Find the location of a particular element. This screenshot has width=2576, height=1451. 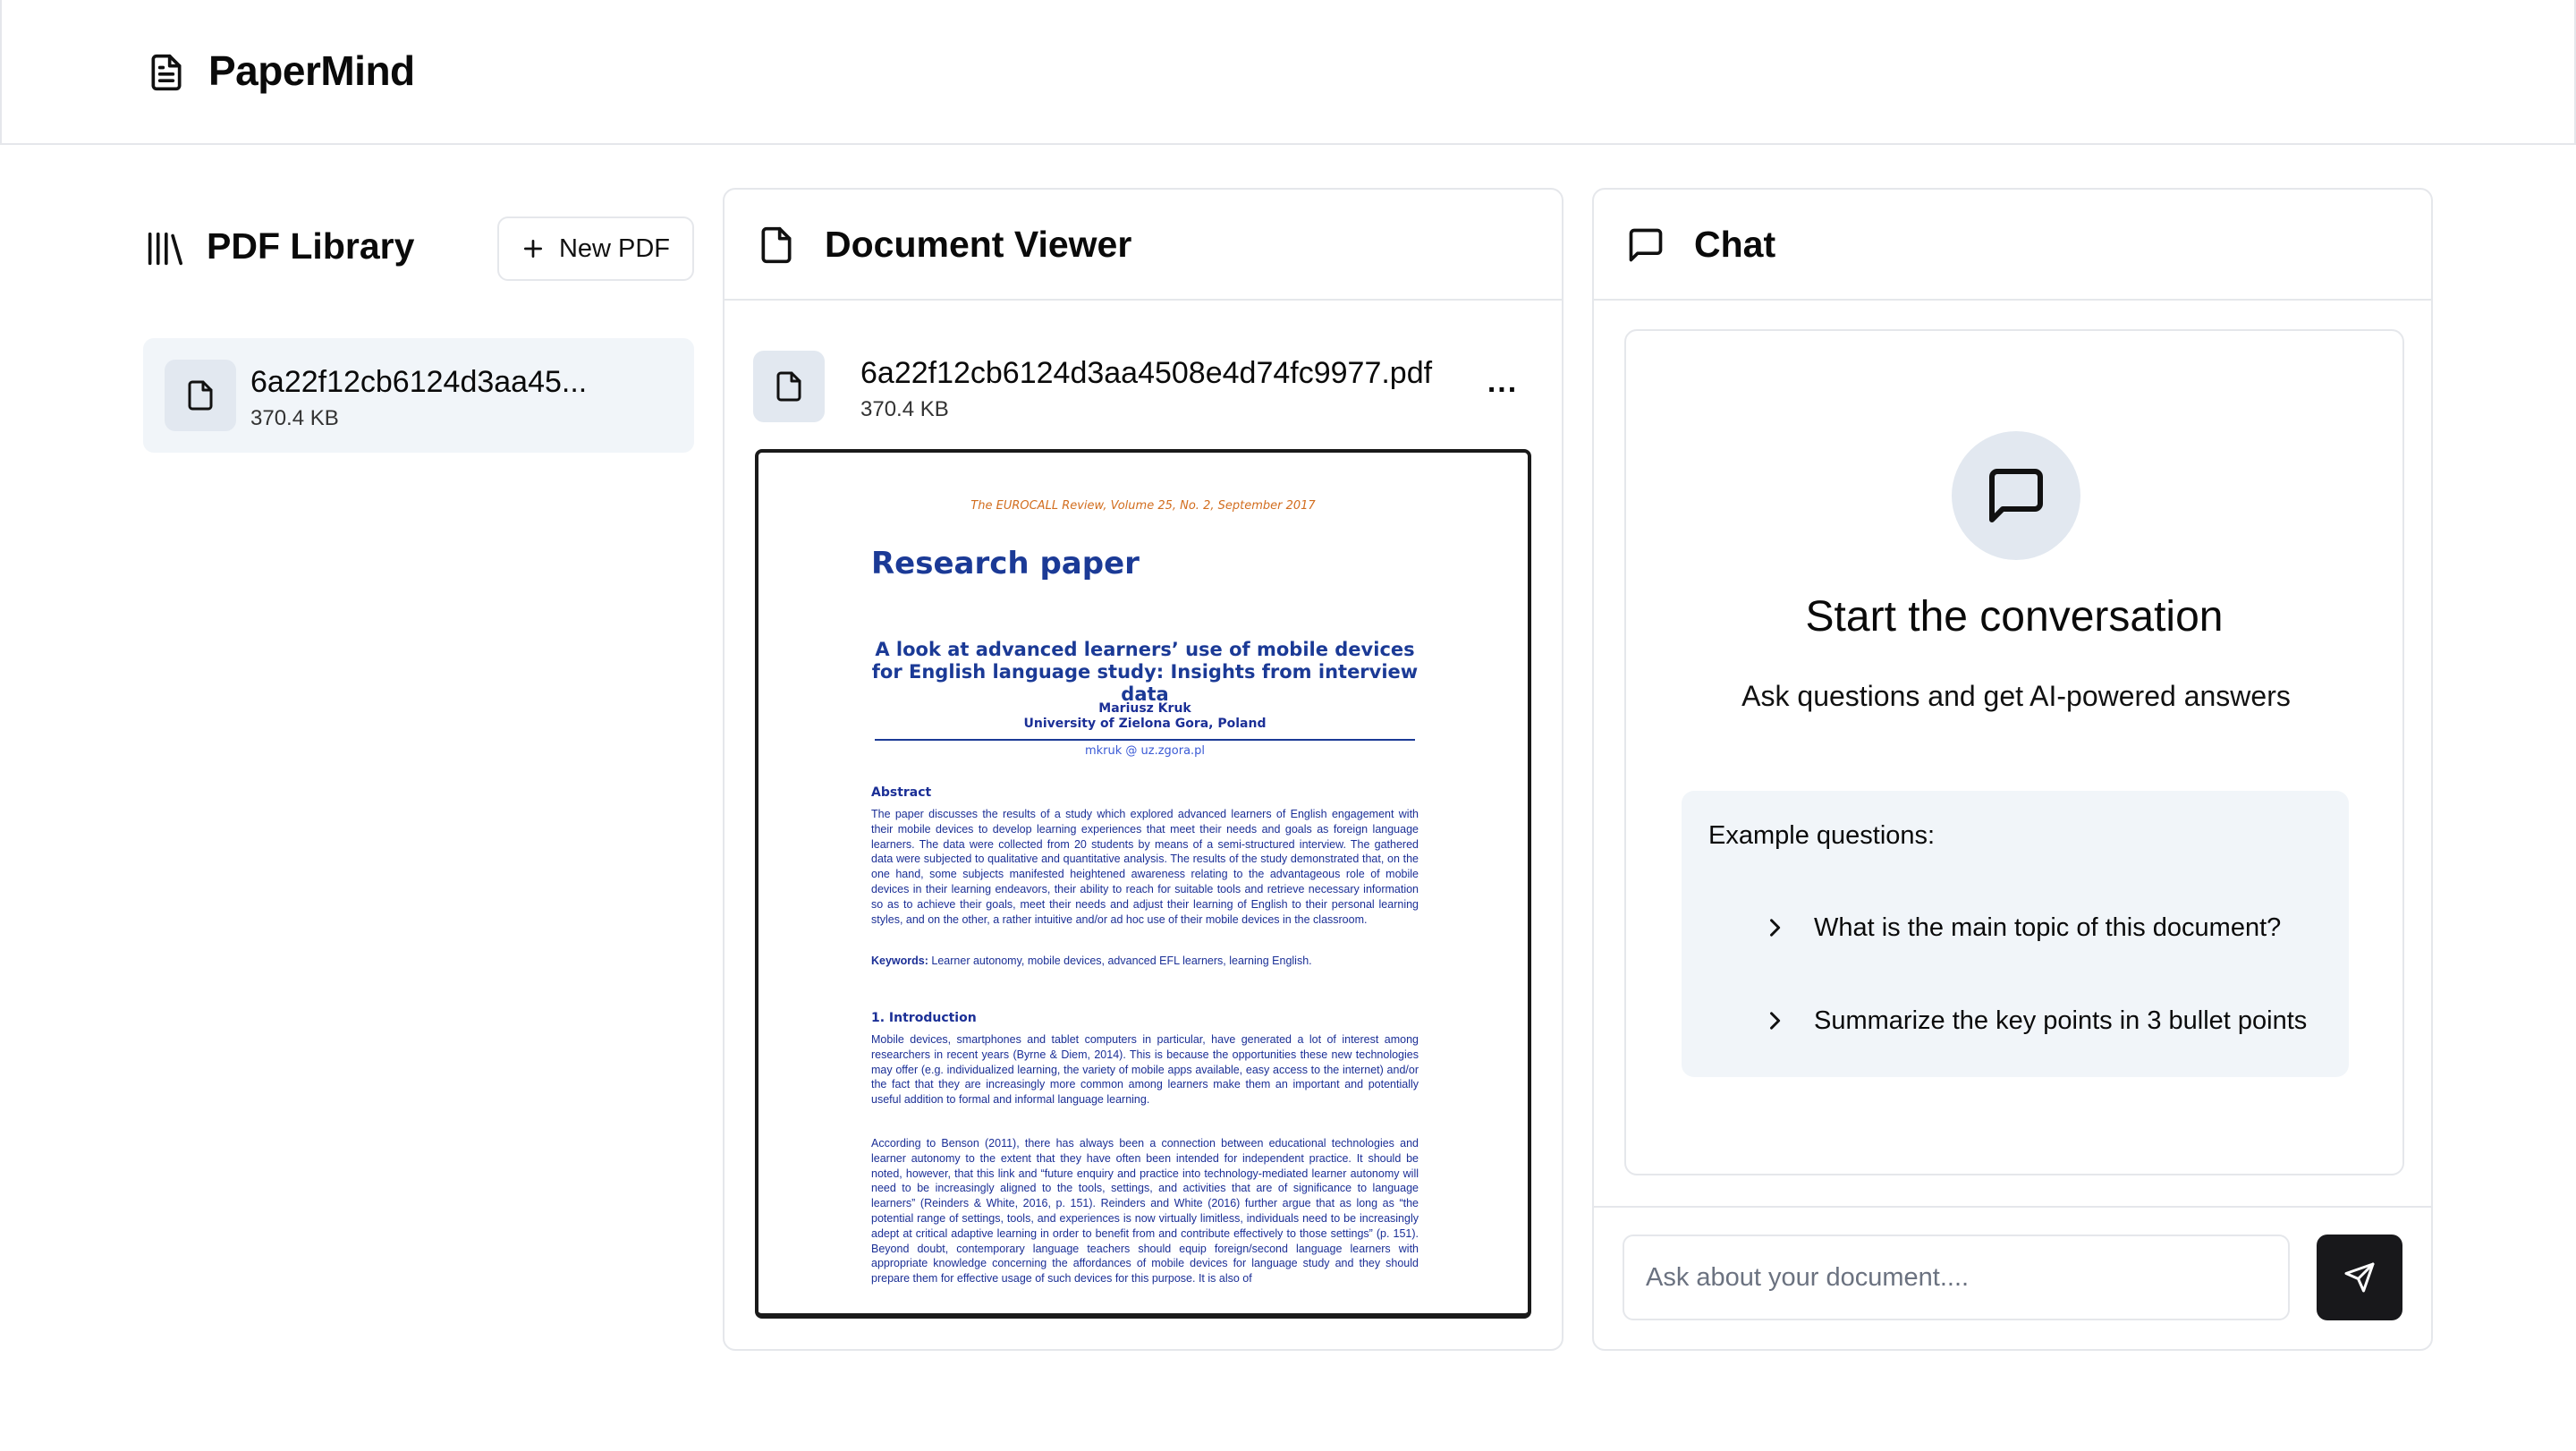

example-questions-label: Example questions: is located at coordinates (1822, 836).